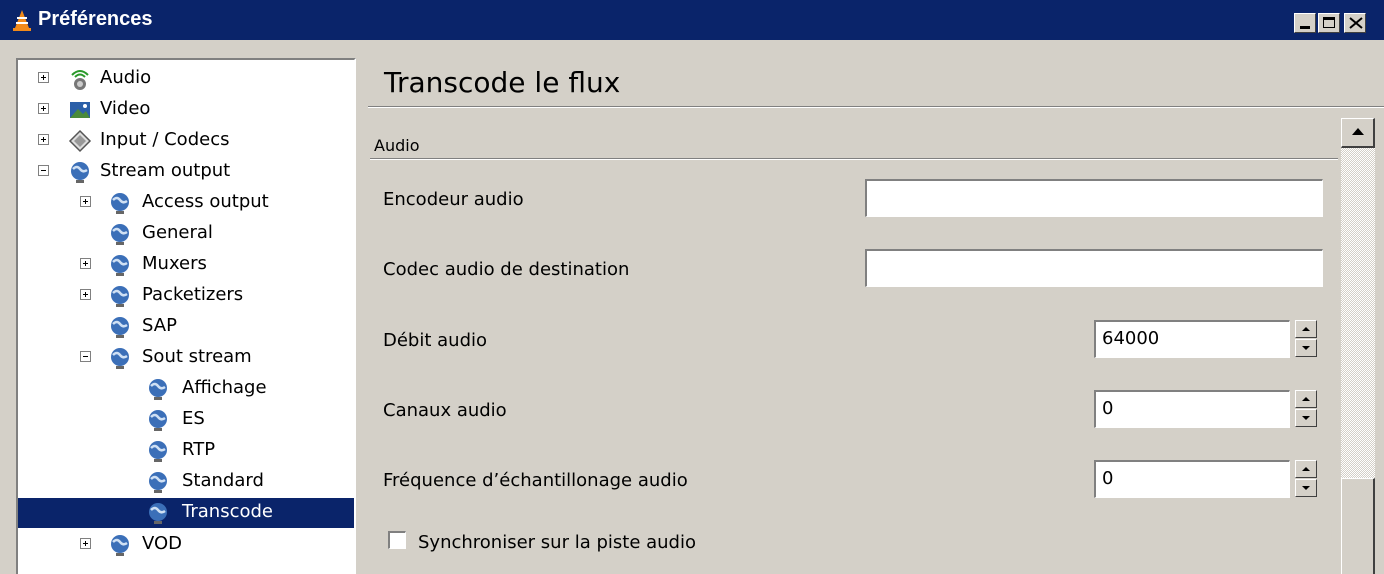 The image size is (1384, 574). Describe the element at coordinates (692, 20) in the screenshot. I see `title-bar: Préférences` at that location.